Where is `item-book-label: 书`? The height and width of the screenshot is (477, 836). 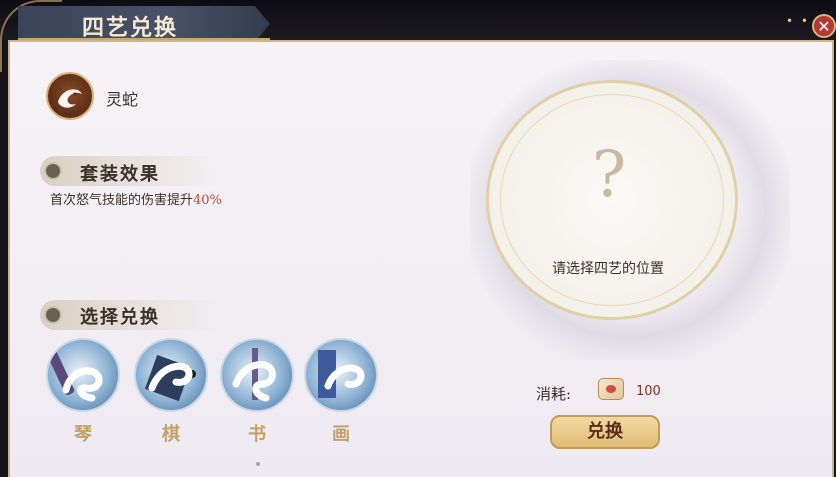
item-book-label: 书 is located at coordinates (257, 434).